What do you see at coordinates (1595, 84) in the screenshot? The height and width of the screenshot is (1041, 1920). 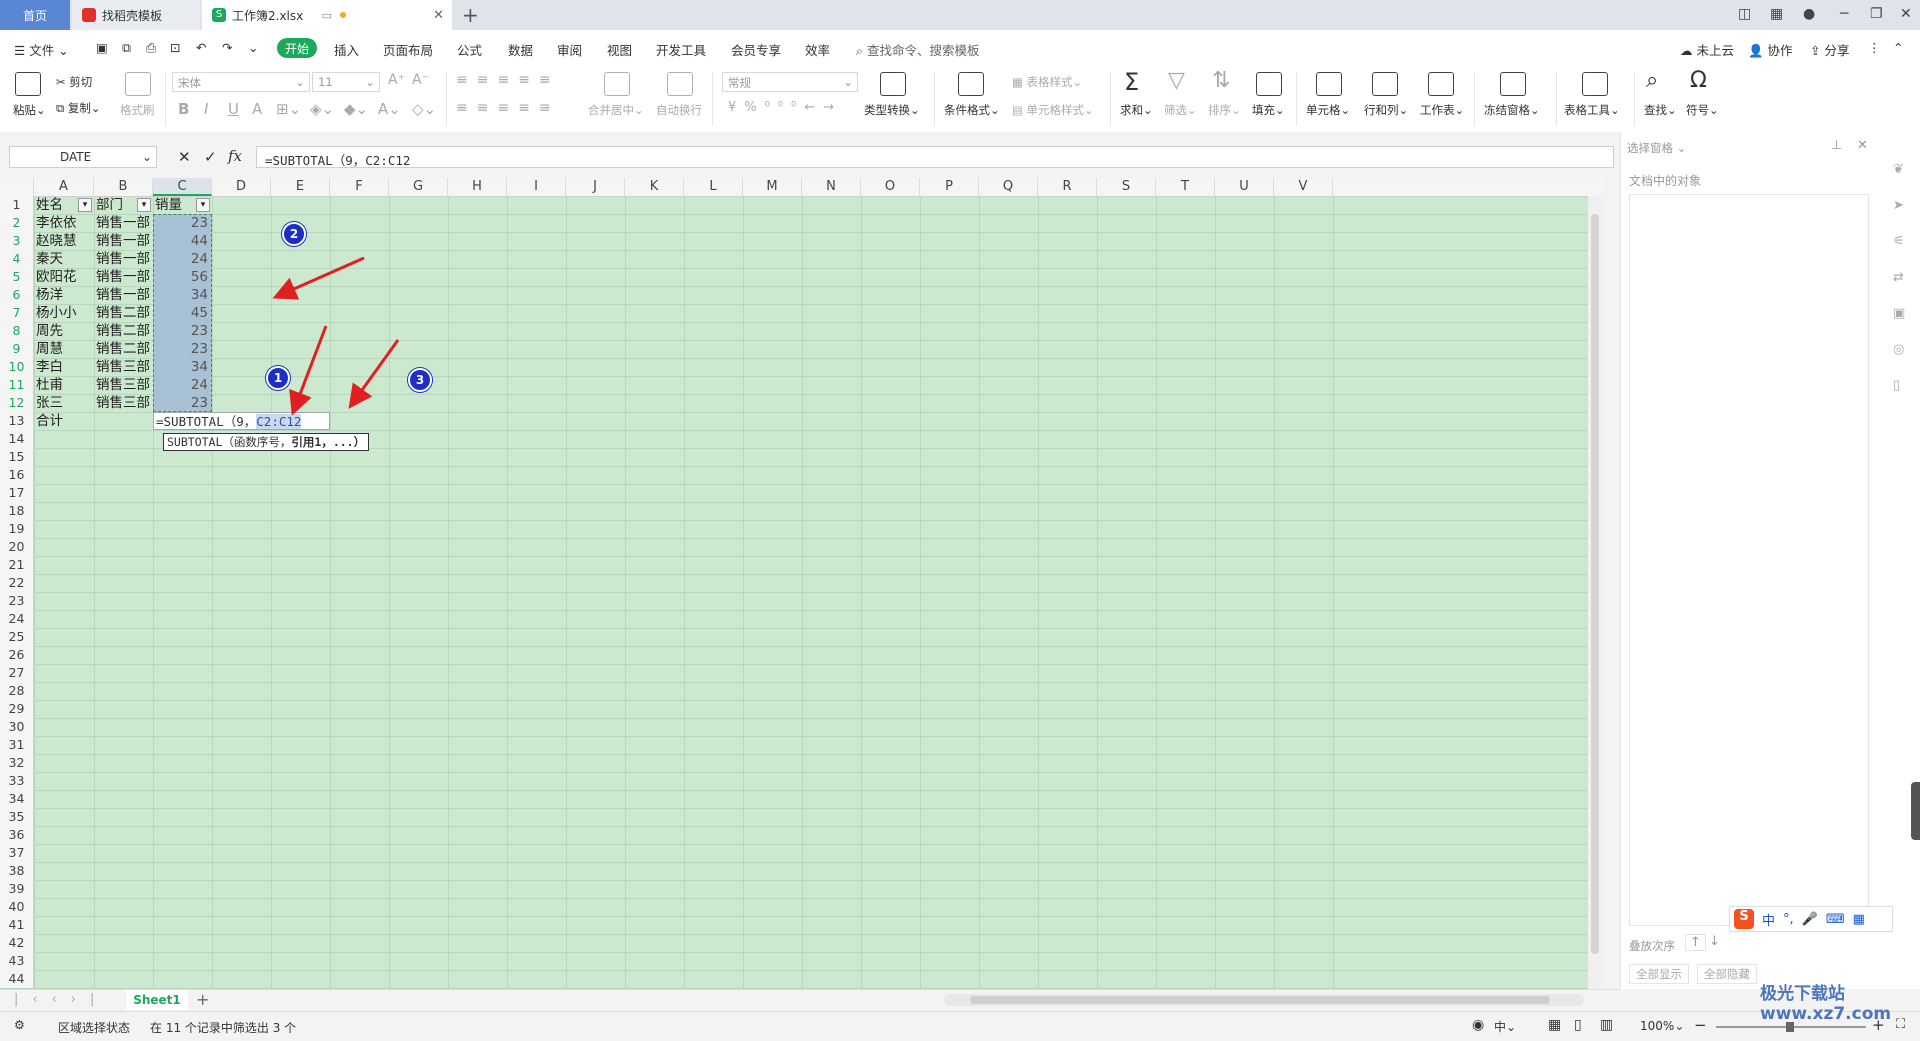 I see `table-tools-icon` at bounding box center [1595, 84].